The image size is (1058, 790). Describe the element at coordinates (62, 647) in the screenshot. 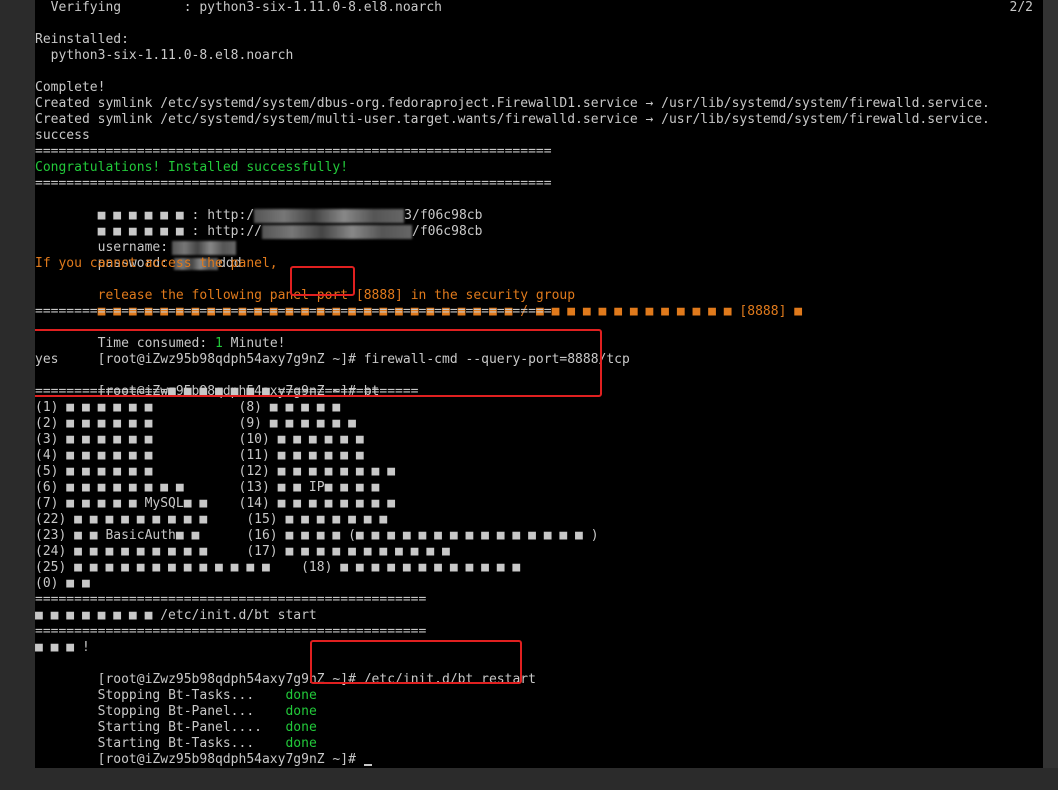

I see `notice-line: ■ ■ ■ !` at that location.